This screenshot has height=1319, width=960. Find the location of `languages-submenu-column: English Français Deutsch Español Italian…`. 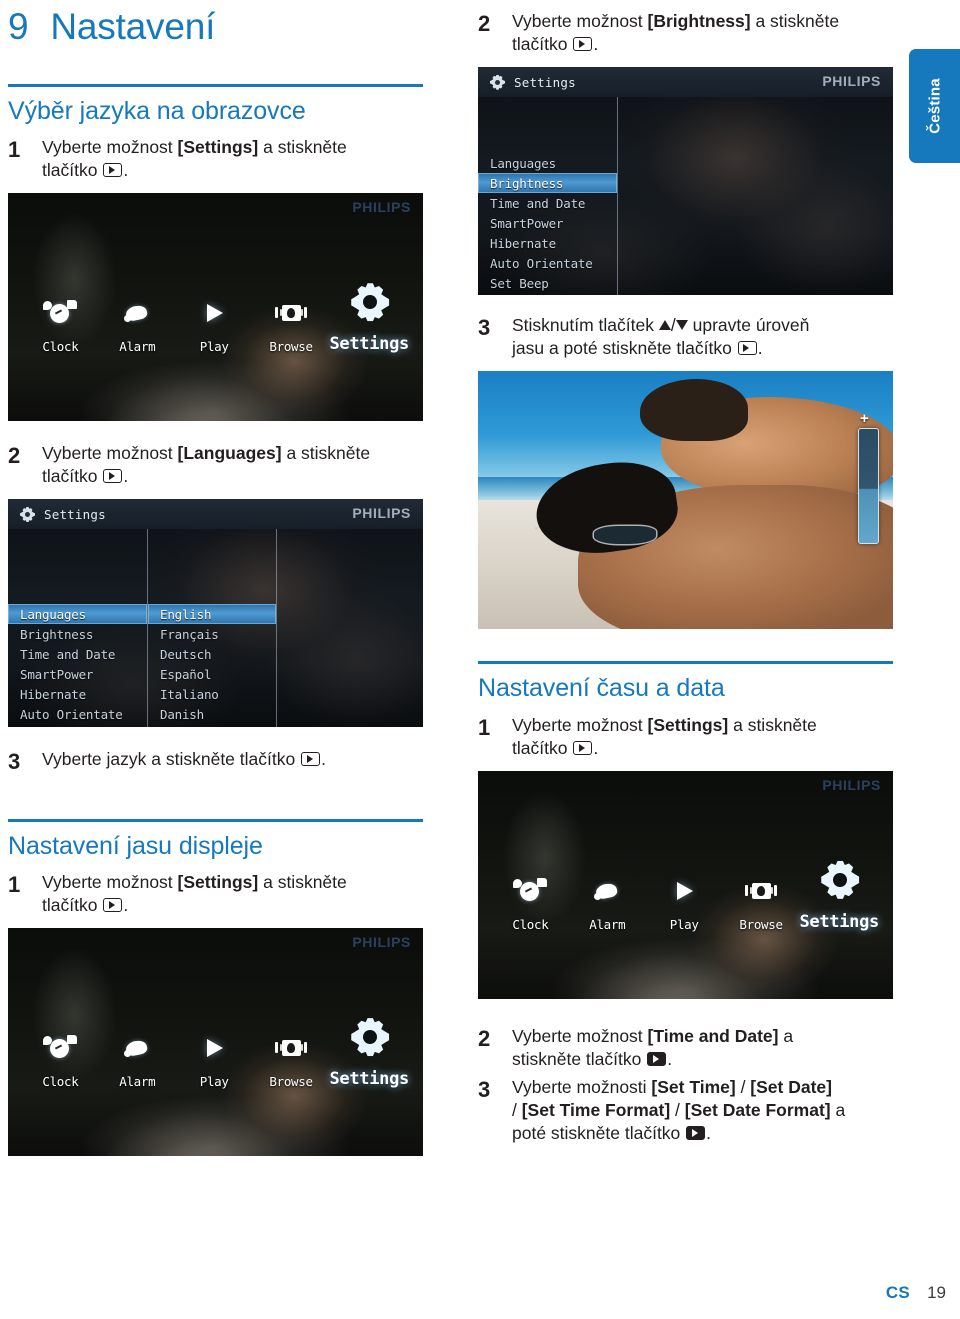

languages-submenu-column: English Français Deutsch Español Italian… is located at coordinates (212, 628).